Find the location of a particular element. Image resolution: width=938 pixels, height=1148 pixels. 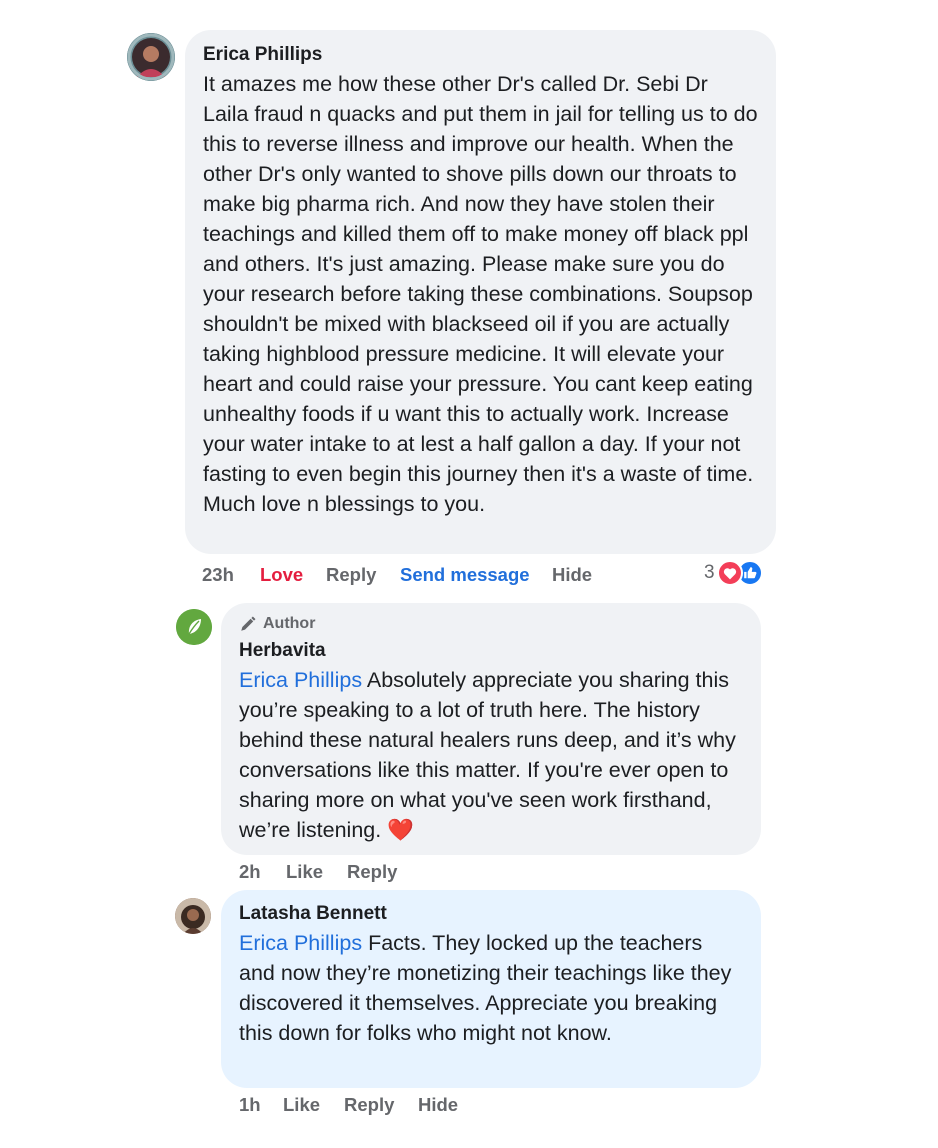

leaf-logo-icon is located at coordinates (194, 627).